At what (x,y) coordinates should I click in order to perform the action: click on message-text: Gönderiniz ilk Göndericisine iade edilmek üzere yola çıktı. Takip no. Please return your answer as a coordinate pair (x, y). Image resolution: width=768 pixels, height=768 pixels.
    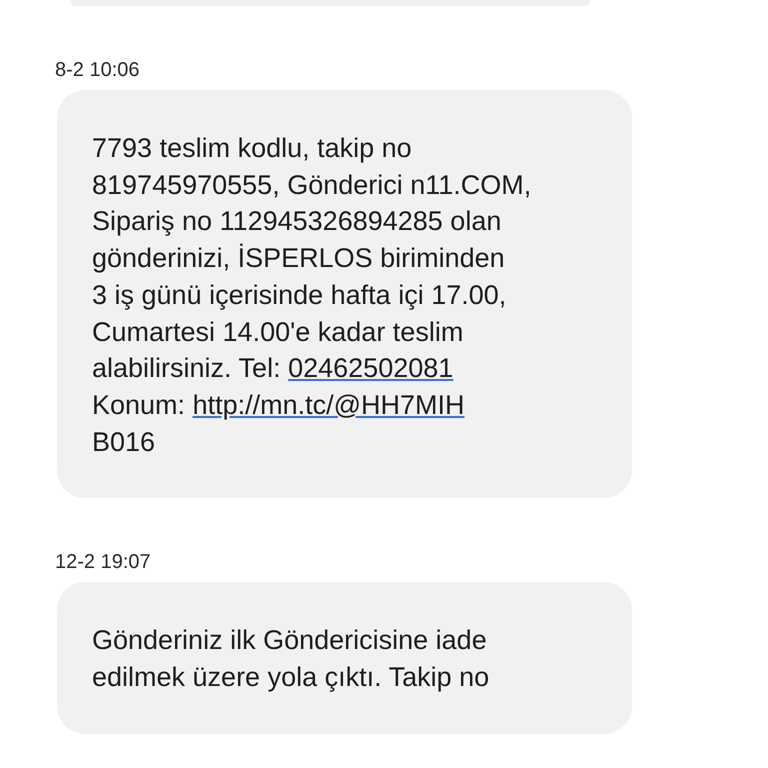
    Looking at the image, I should click on (291, 659).